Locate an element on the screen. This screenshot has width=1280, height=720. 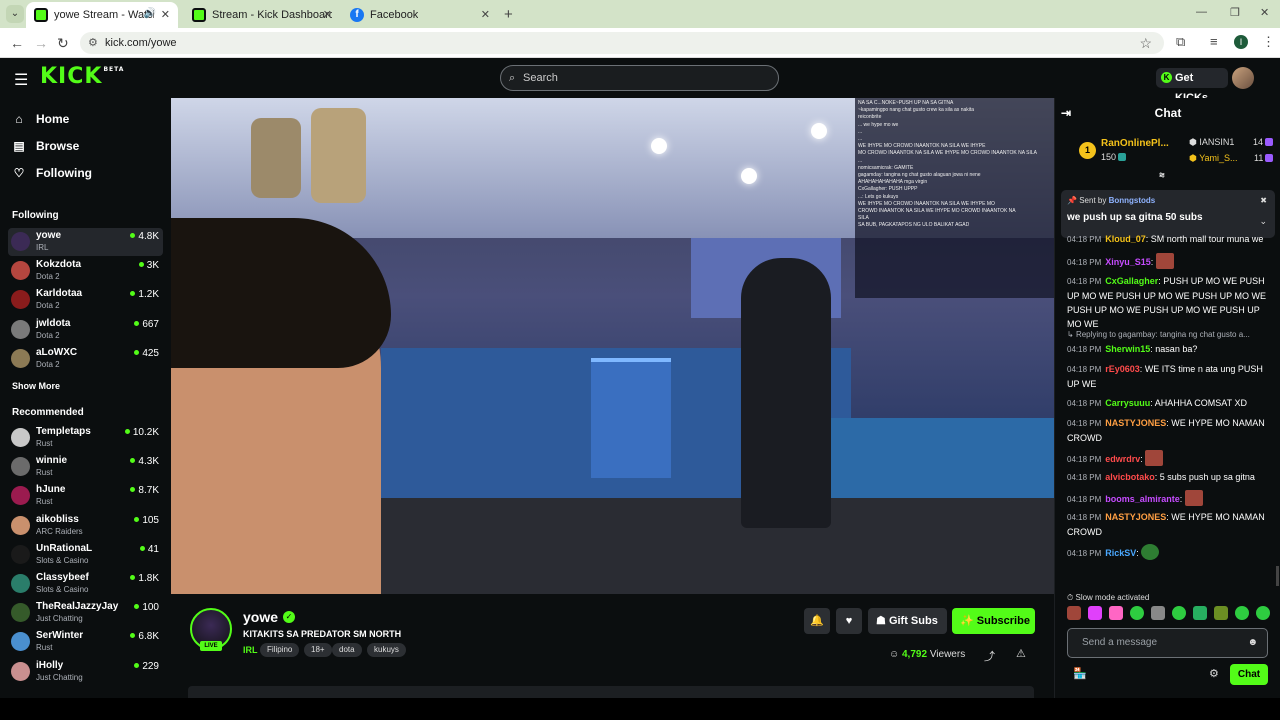
sidebar-channel: Classybeef Slots & Casino 1.8K is located at coordinates (85, 584).